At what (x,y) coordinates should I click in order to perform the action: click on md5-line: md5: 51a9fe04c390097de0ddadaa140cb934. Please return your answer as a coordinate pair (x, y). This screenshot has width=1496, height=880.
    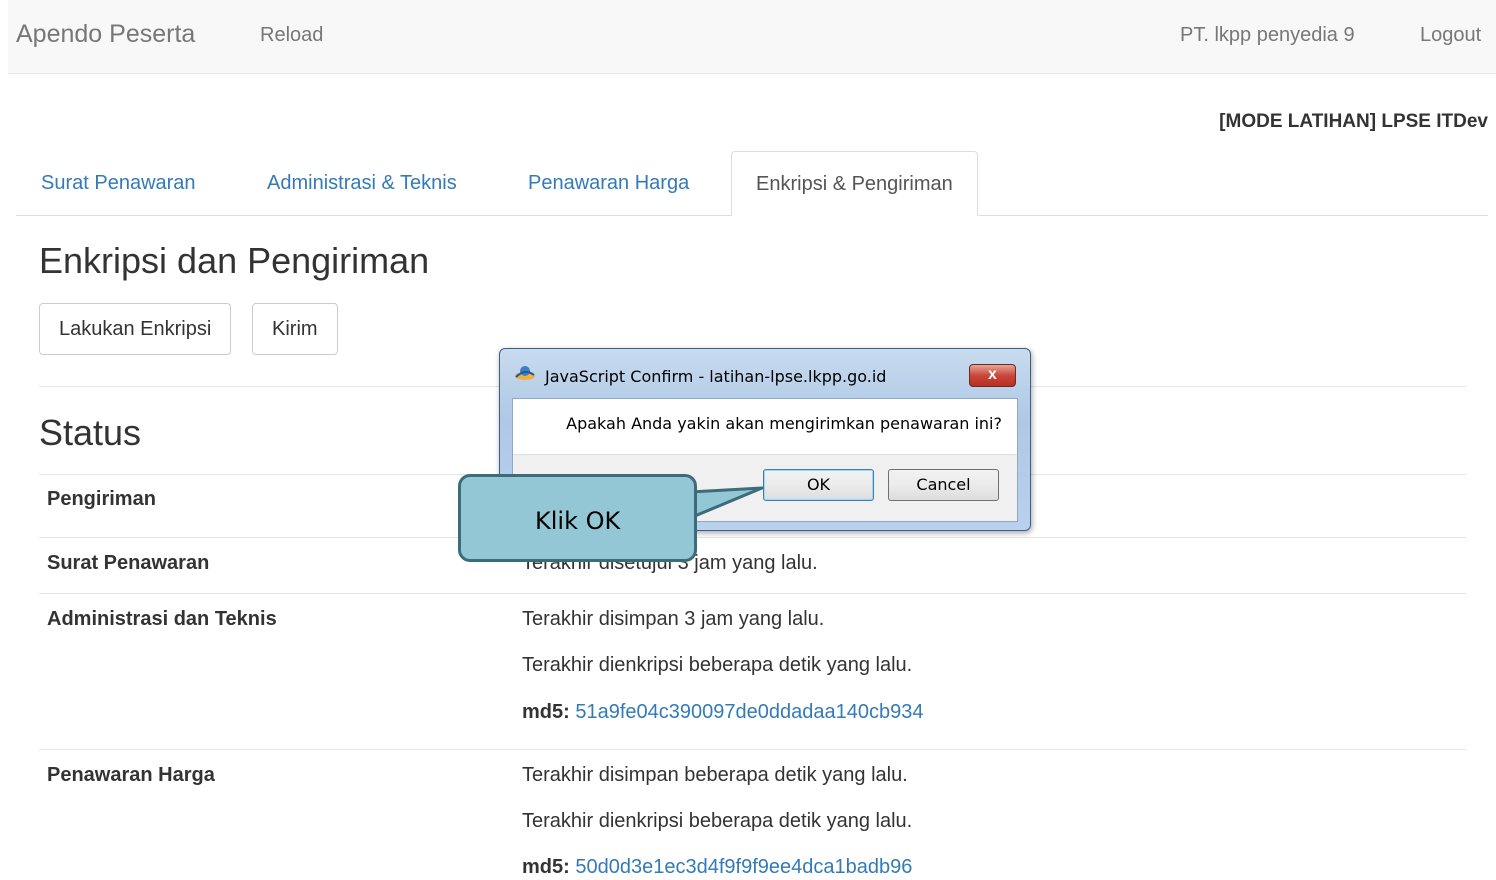
    Looking at the image, I should click on (722, 712).